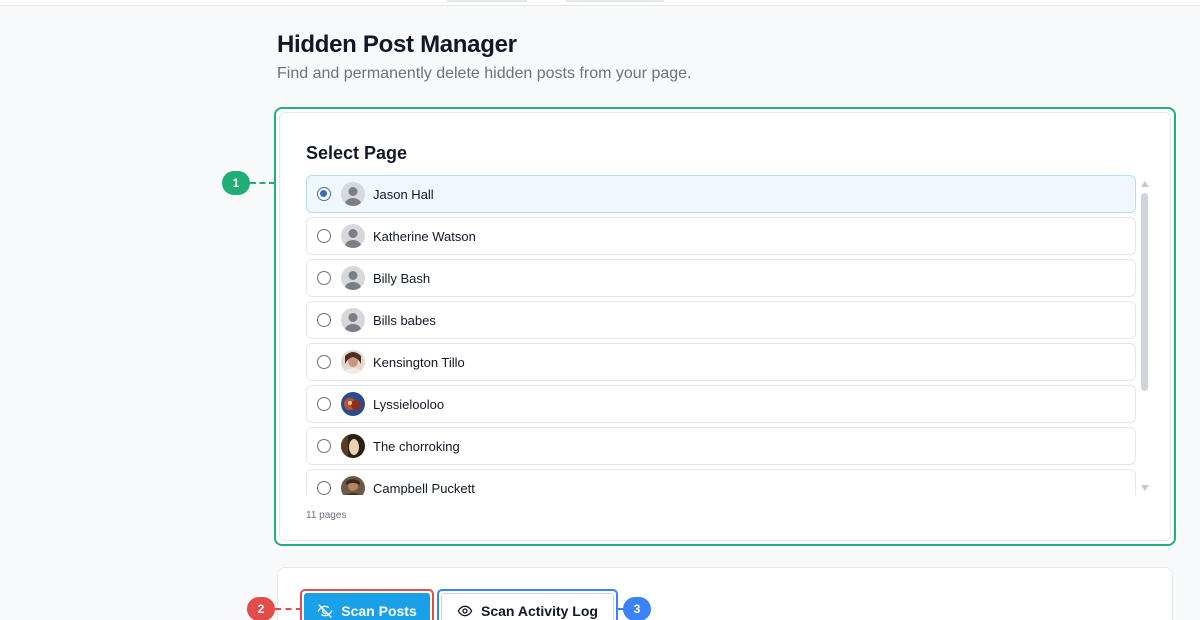 This screenshot has height=620, width=1200. I want to click on page-name: Jason Hall, so click(403, 194).